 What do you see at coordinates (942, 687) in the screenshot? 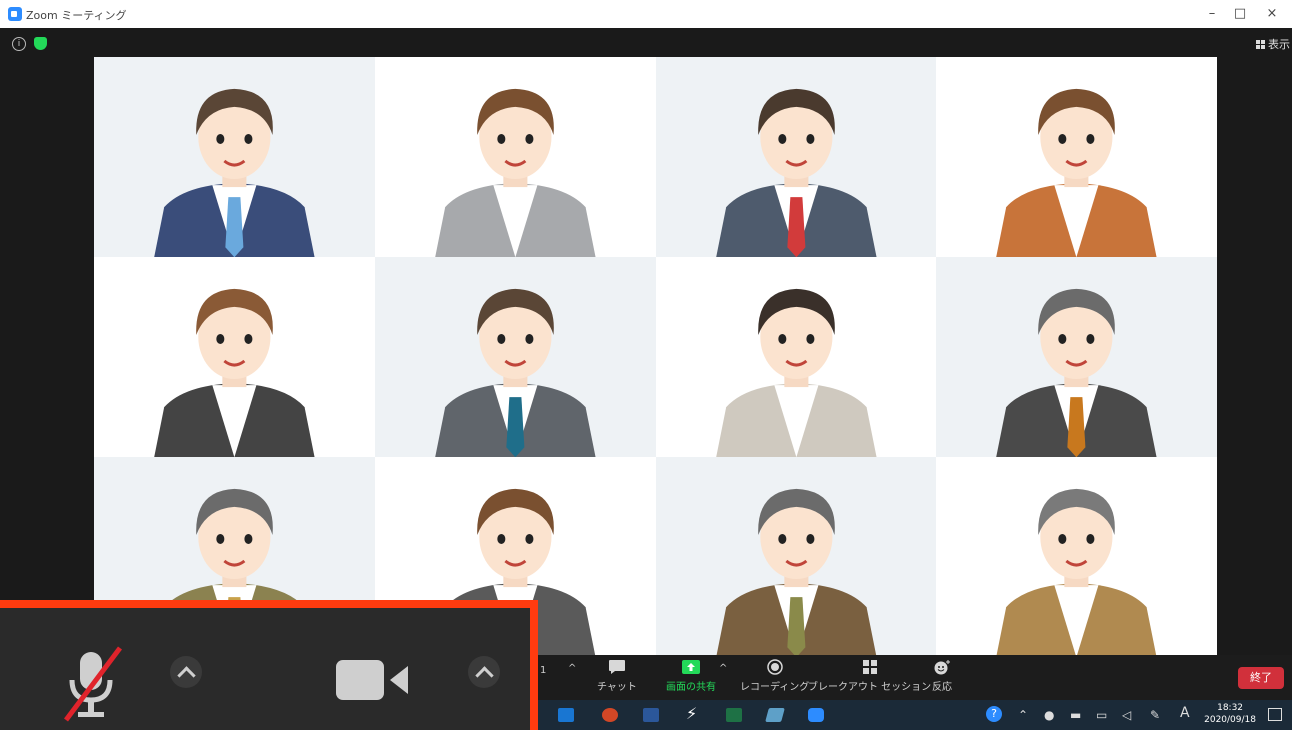
I see `reactions-label: 反応` at bounding box center [942, 687].